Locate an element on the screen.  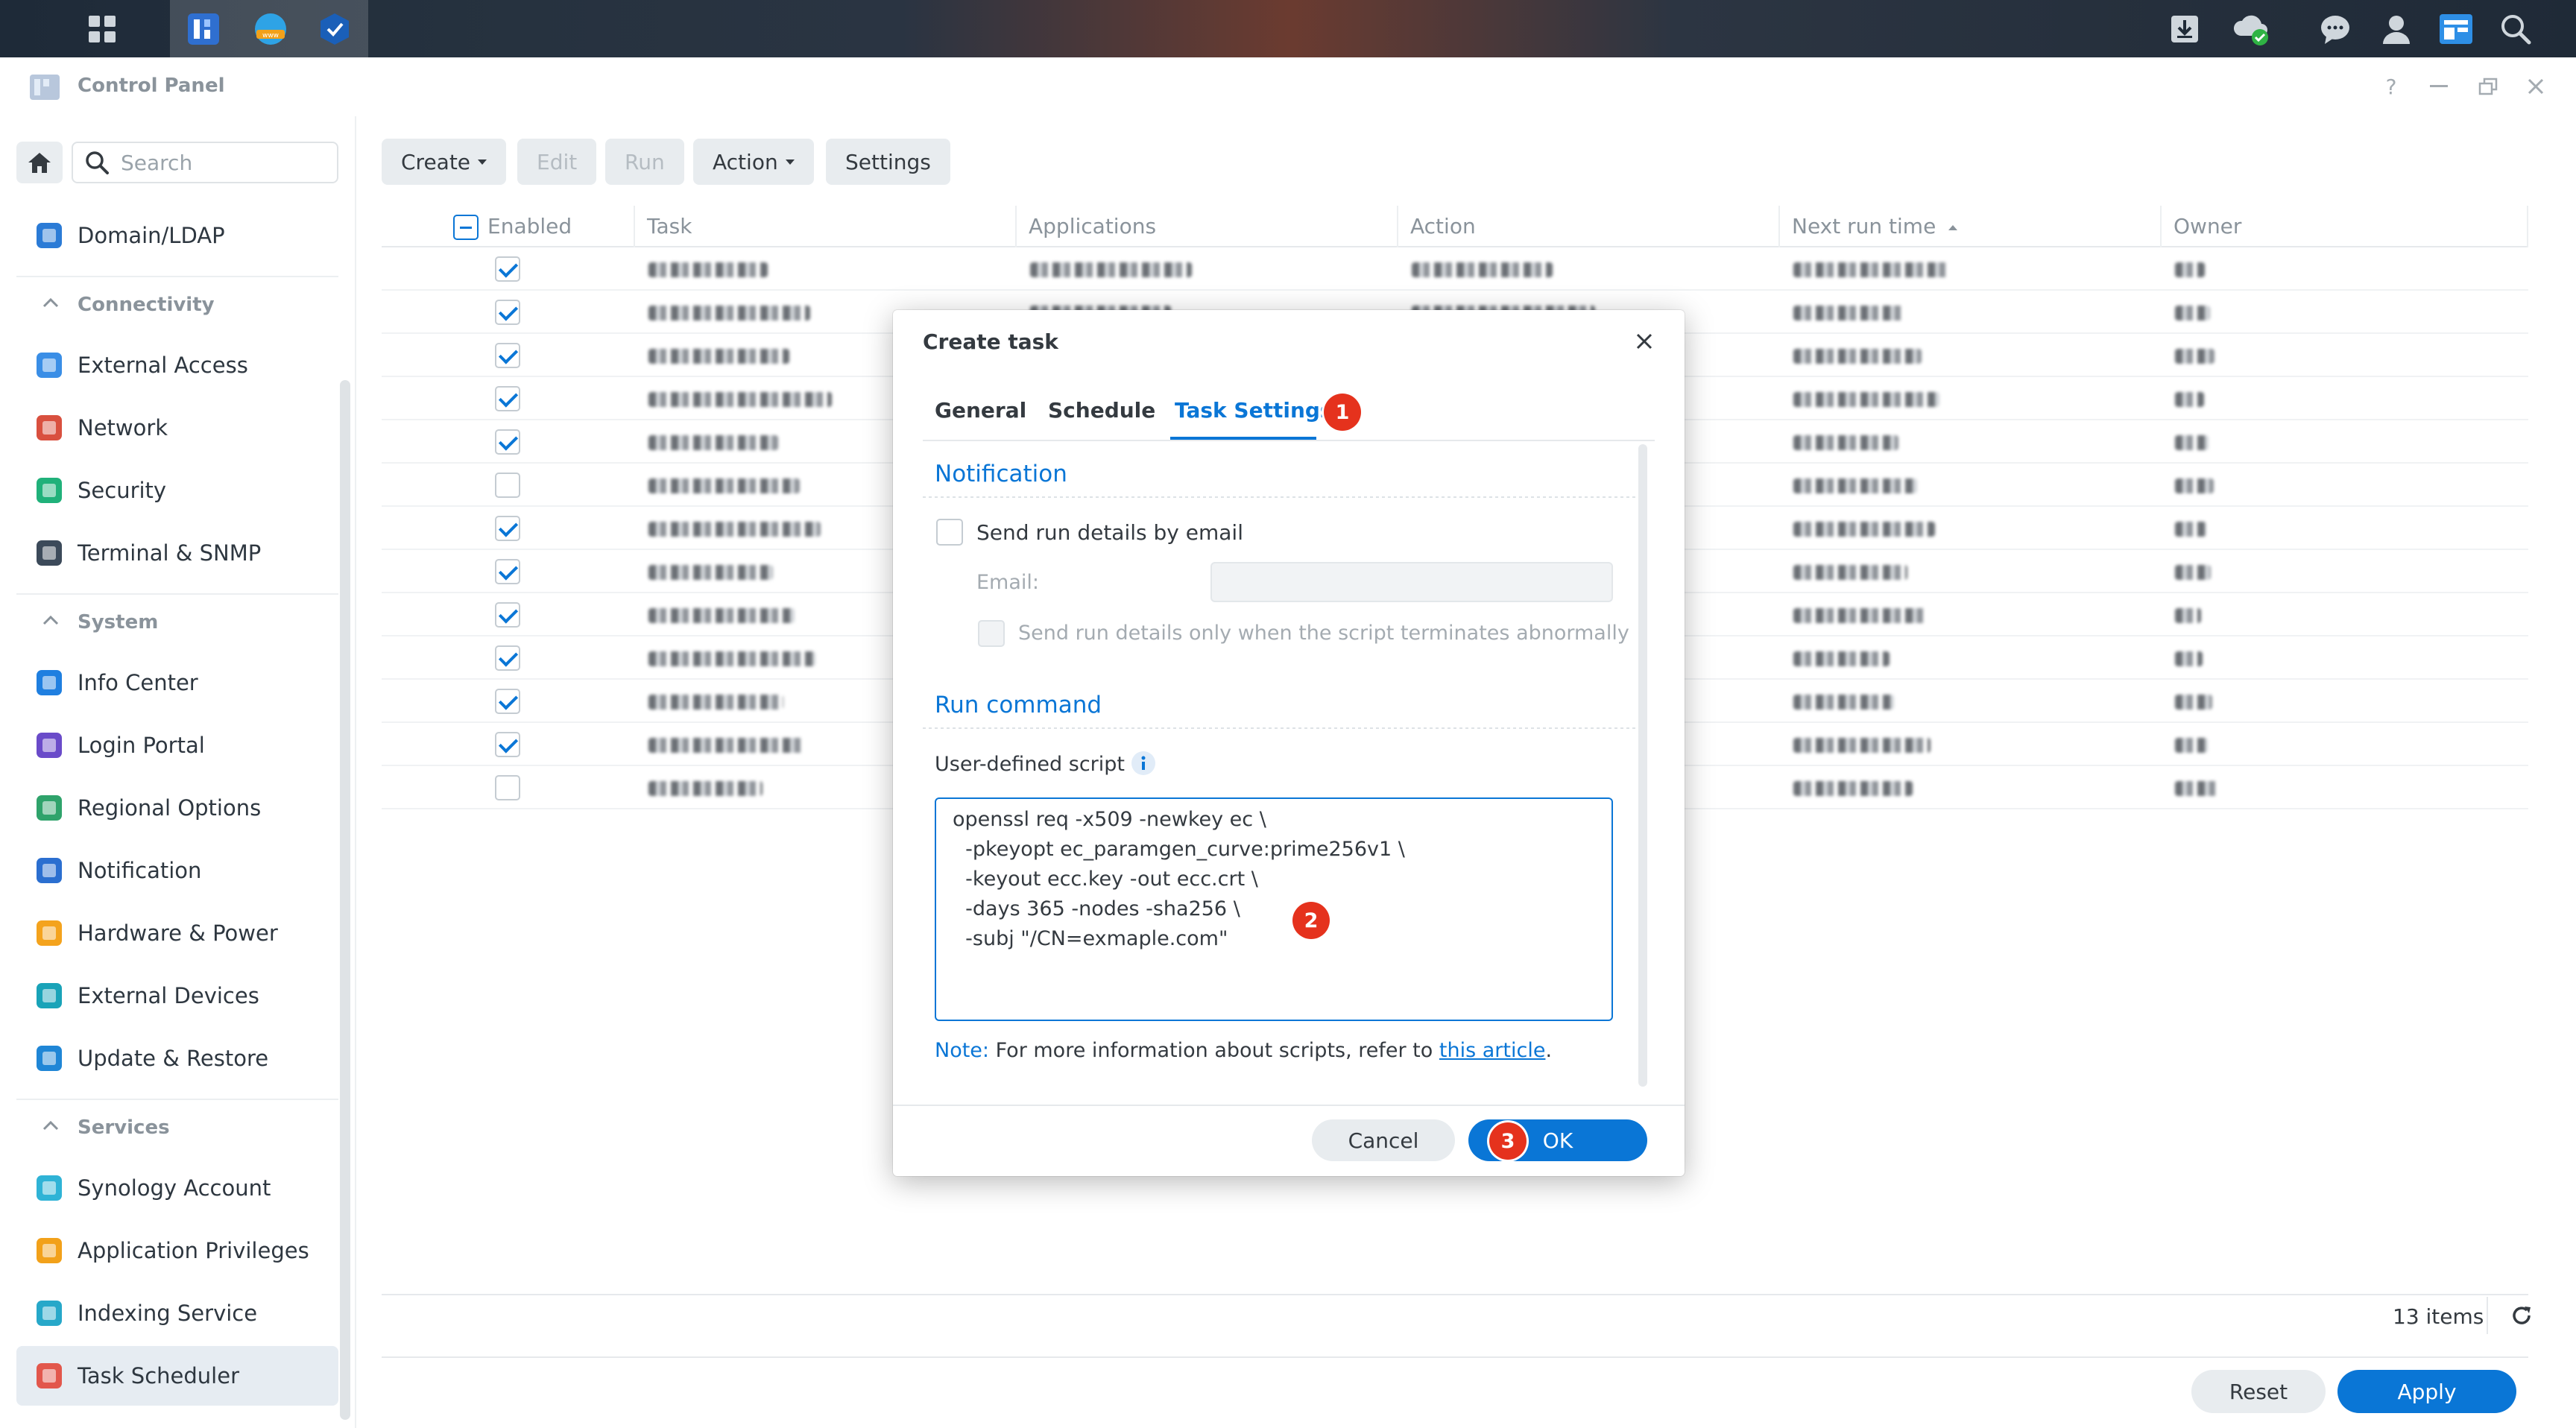
reset-button: Reset is located at coordinates (2258, 1391).